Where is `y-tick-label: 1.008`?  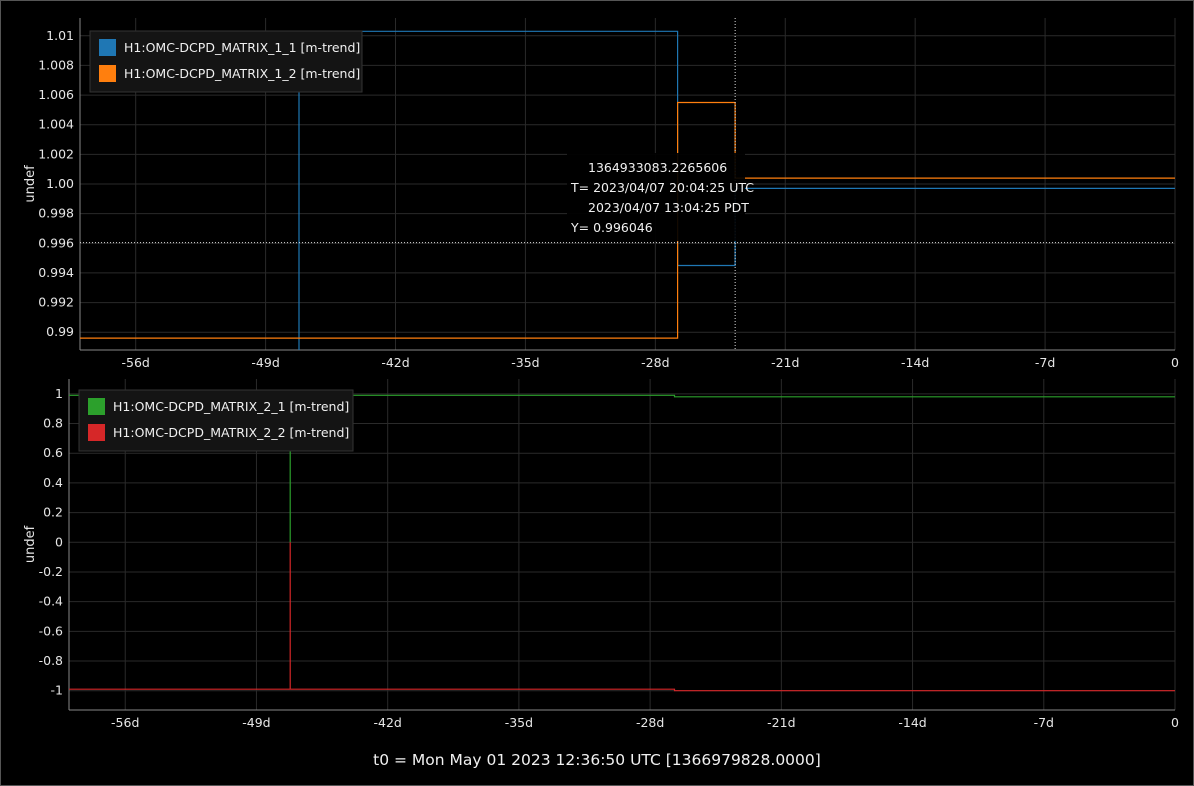
y-tick-label: 1.008 is located at coordinates (56, 64).